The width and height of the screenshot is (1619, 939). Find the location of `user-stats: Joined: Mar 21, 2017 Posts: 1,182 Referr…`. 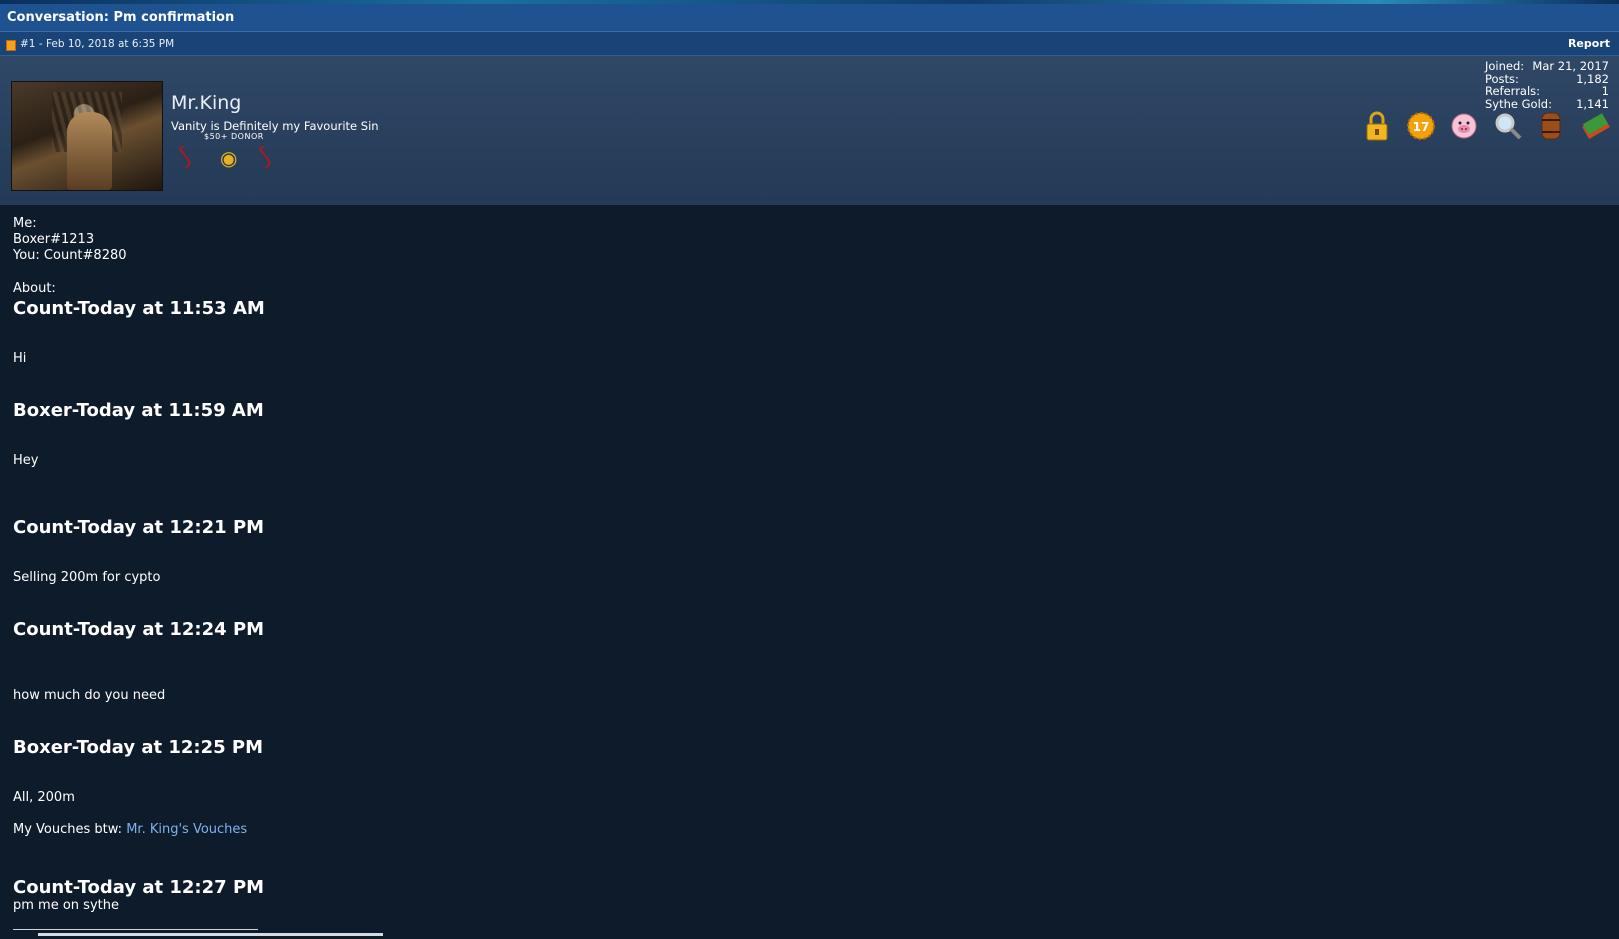

user-stats: Joined: Mar 21, 2017 Posts: 1,182 Referr… is located at coordinates (1547, 85).